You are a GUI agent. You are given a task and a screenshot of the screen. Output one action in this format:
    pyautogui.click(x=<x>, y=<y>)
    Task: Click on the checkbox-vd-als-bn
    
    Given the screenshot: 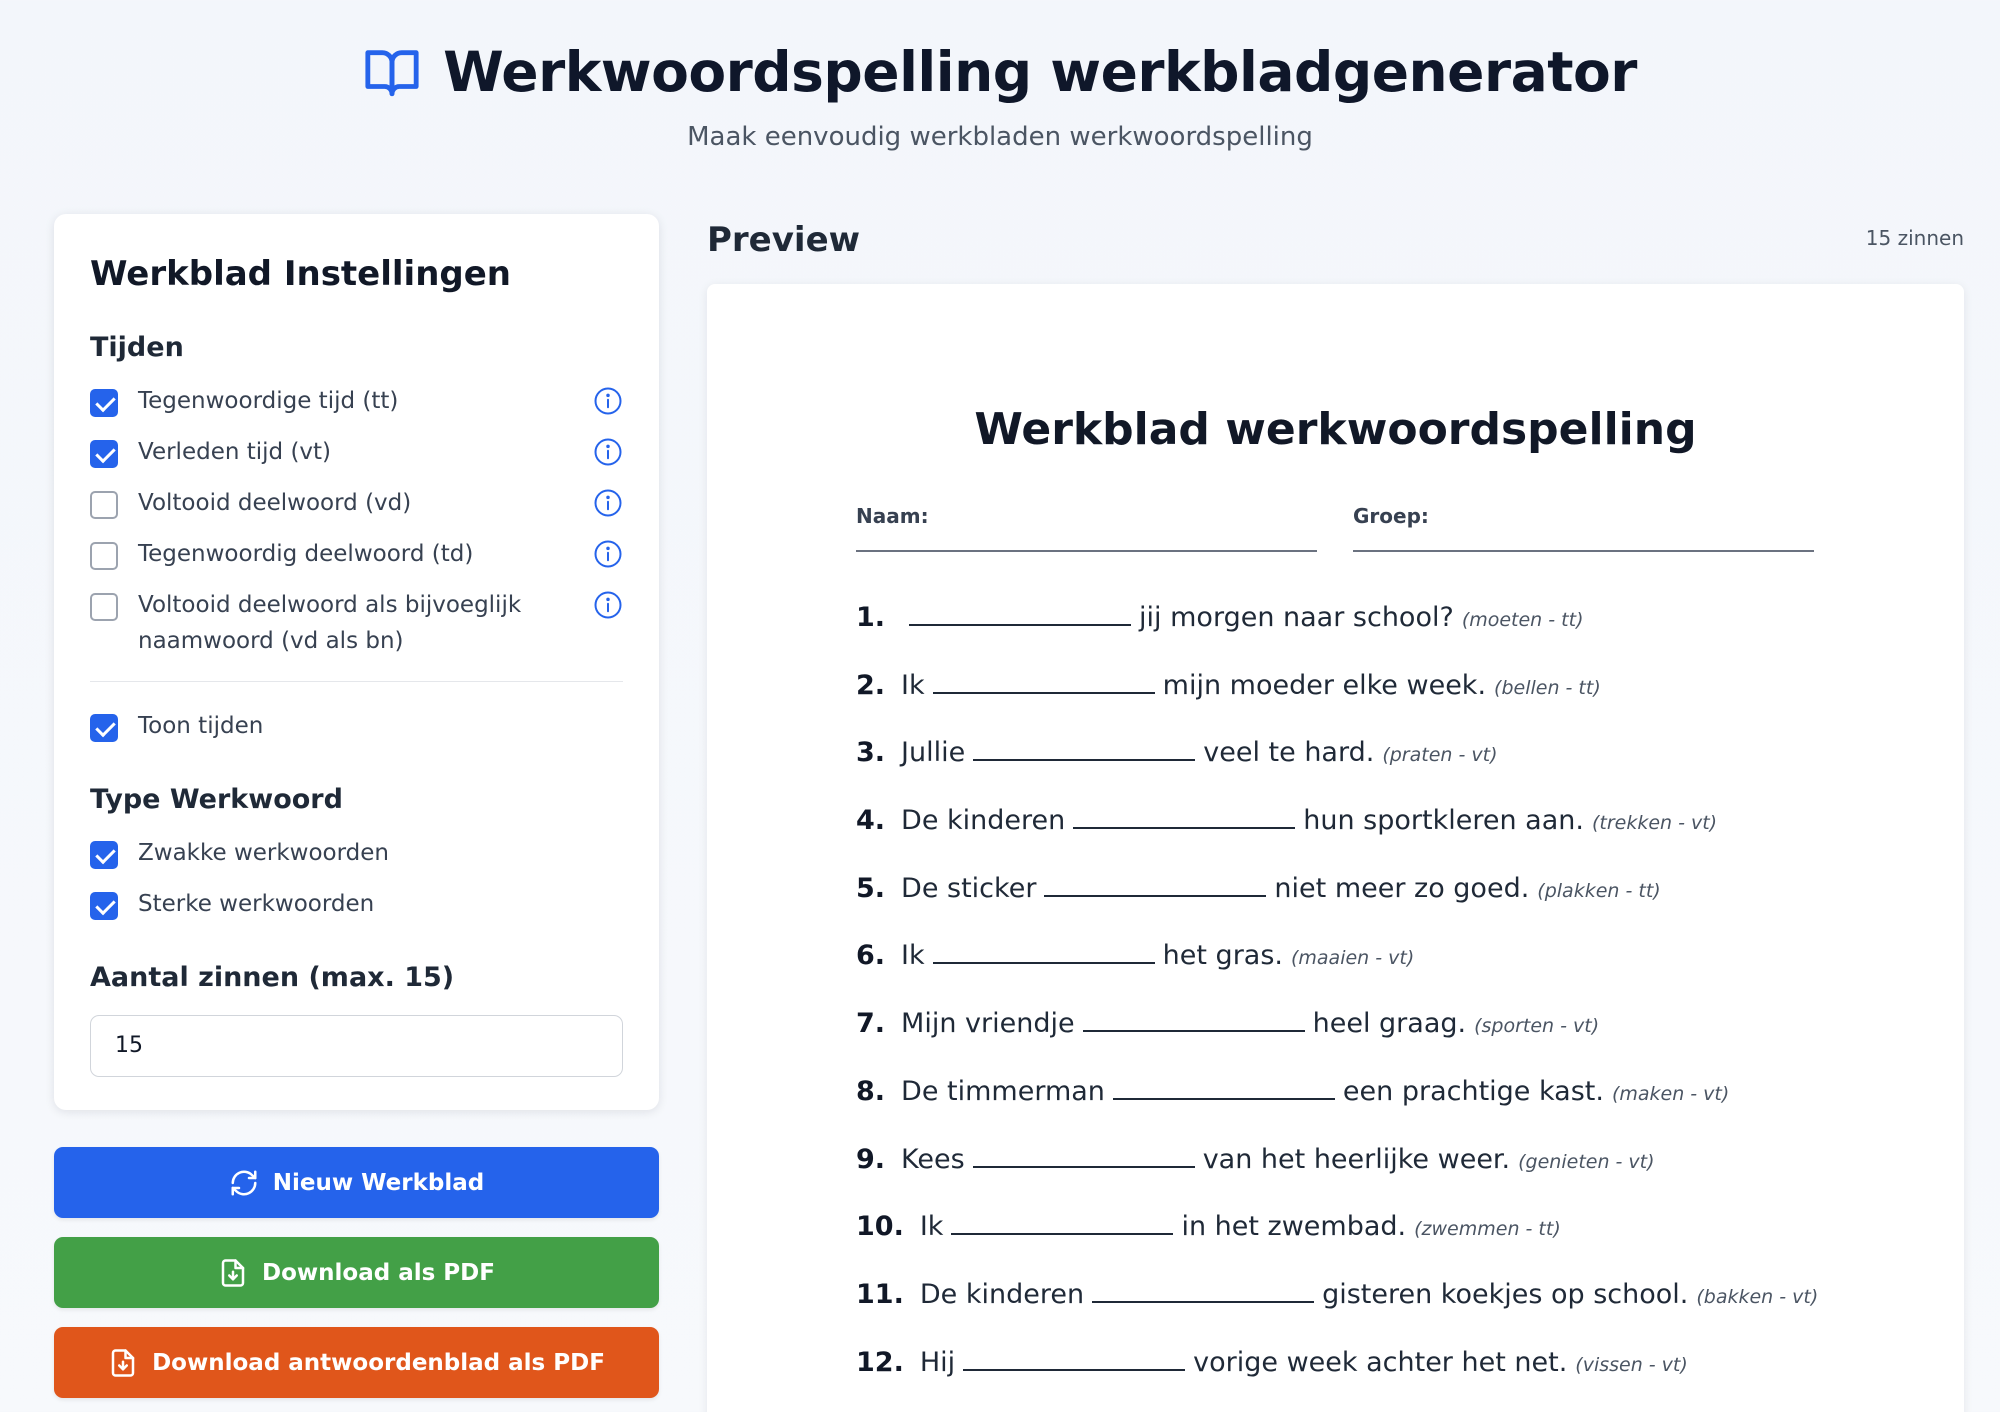 What is the action you would take?
    pyautogui.click(x=104, y=607)
    